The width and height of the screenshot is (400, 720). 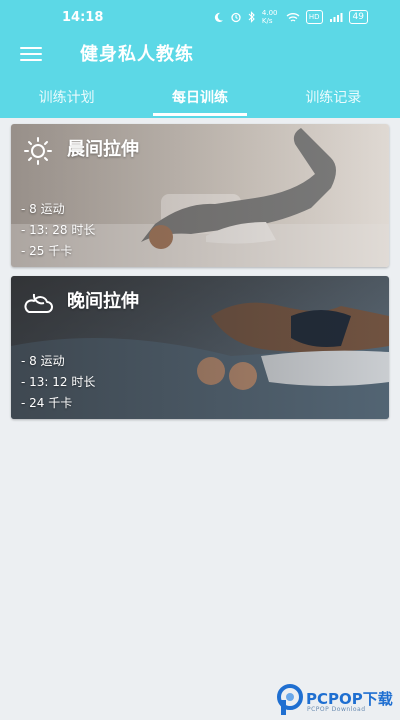 I want to click on menu-icon, so click(x=32, y=54).